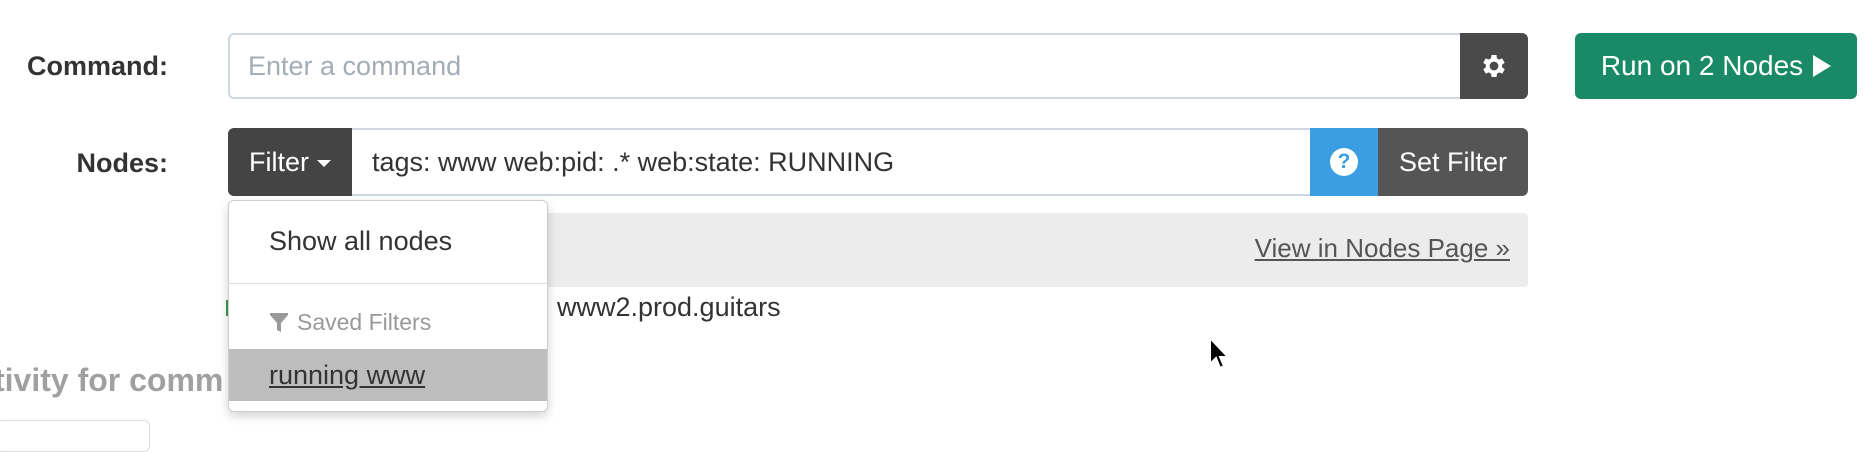  What do you see at coordinates (75, 436) in the screenshot?
I see `activity-tab` at bounding box center [75, 436].